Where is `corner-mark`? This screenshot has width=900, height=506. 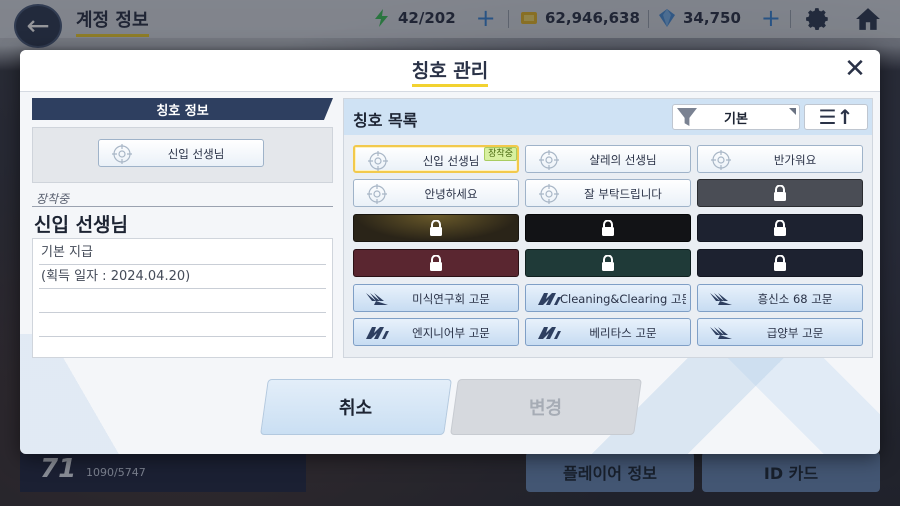
corner-mark is located at coordinates (792, 111).